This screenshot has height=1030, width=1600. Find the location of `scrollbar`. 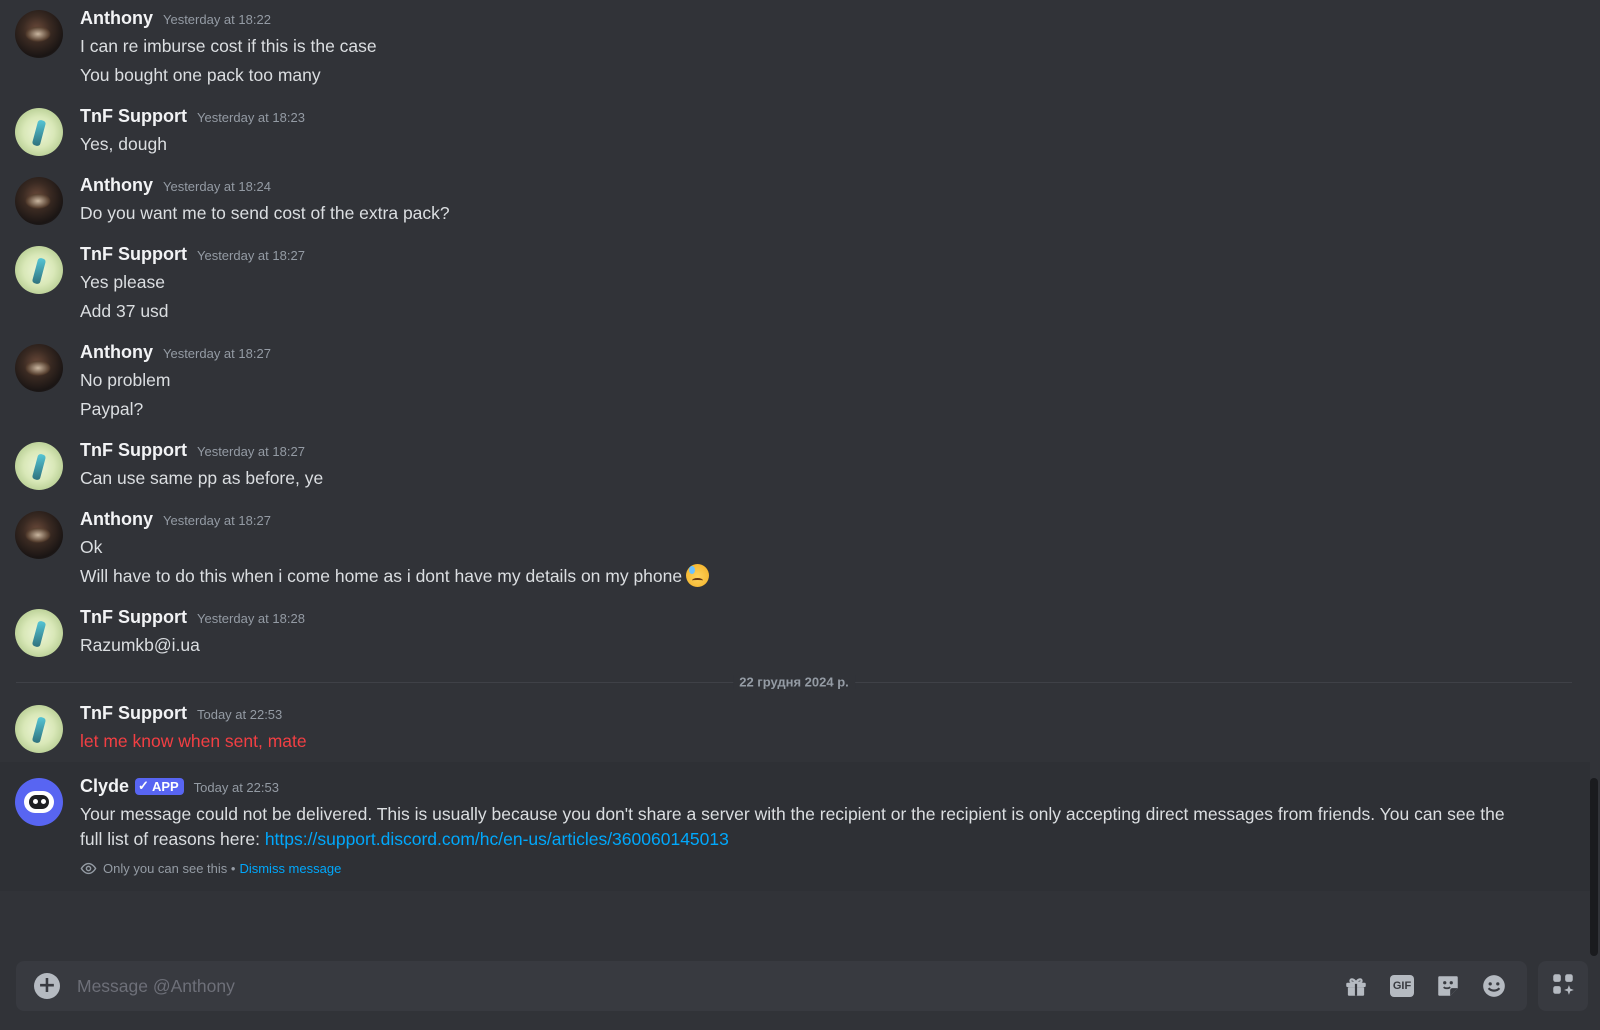

scrollbar is located at coordinates (1594, 478).